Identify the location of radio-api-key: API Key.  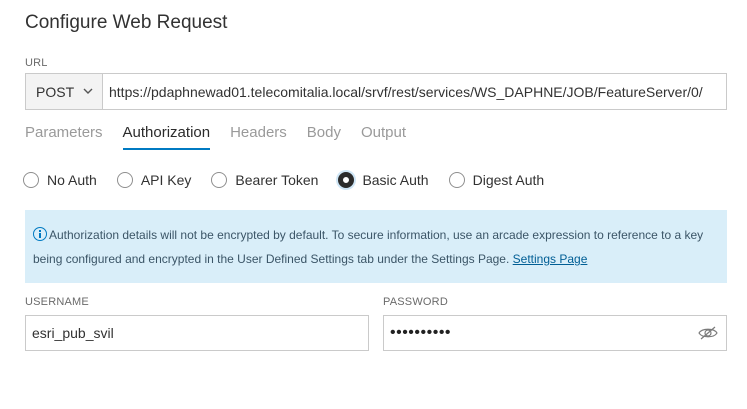
(154, 180).